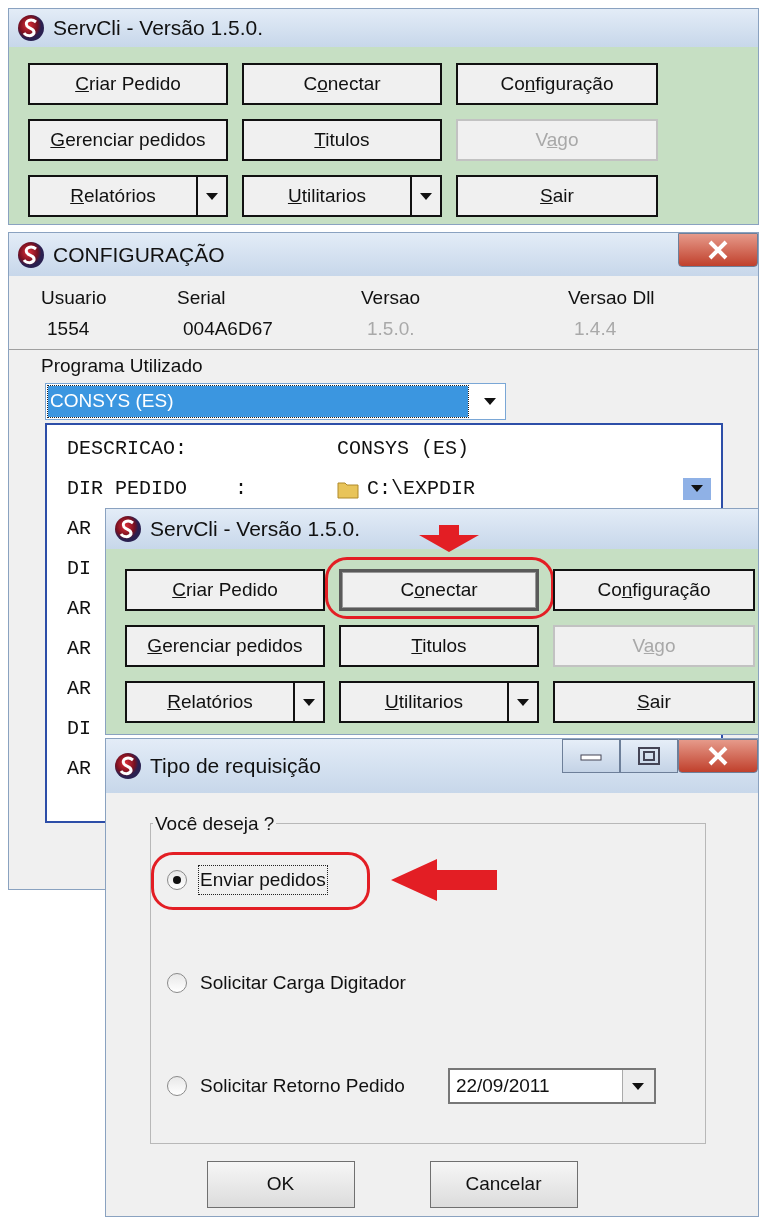  Describe the element at coordinates (404, 448) in the screenshot. I see `detail-value: CONSYS (ES)` at that location.